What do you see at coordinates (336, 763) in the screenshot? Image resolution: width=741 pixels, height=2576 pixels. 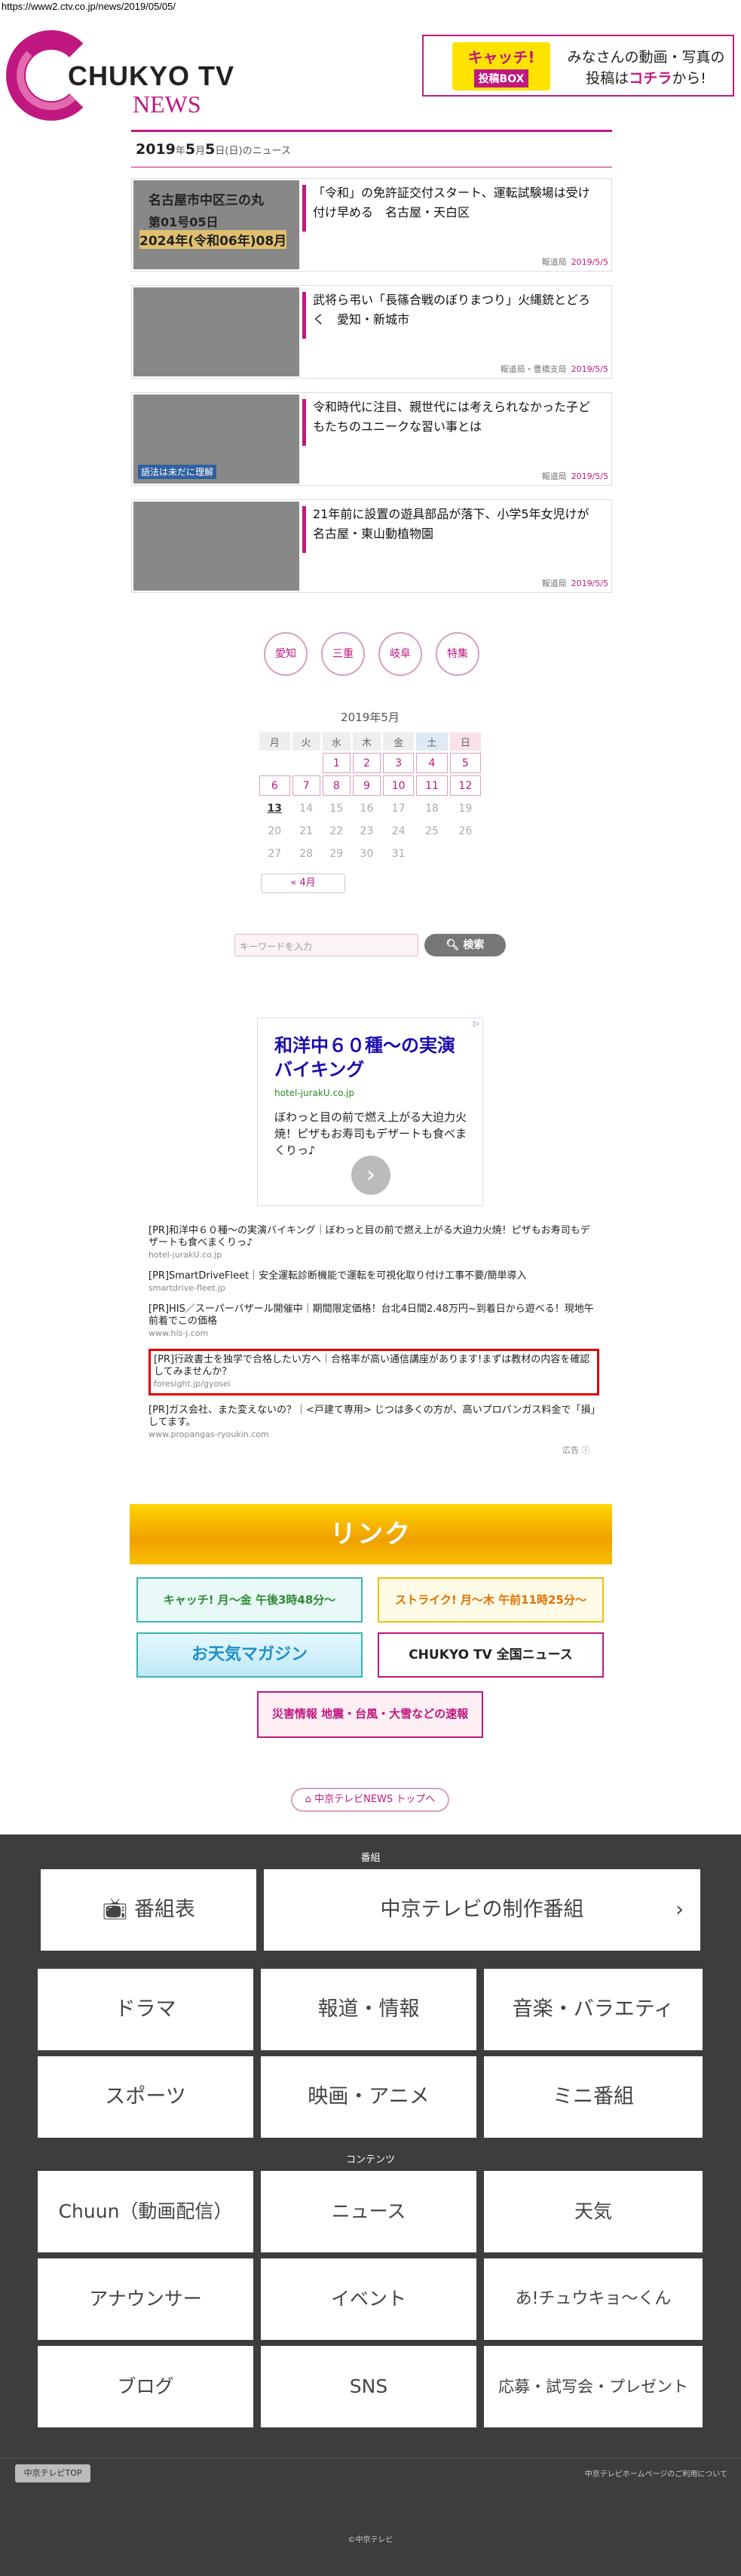 I see `calendar-day-link: 1` at bounding box center [336, 763].